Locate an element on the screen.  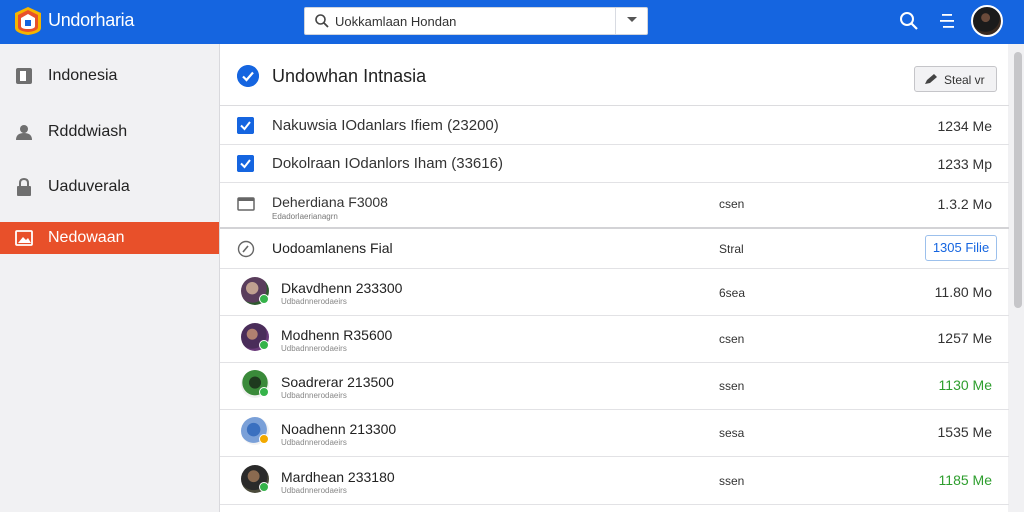
page-title: Undowhan Intnasia is located at coordinates (349, 76).